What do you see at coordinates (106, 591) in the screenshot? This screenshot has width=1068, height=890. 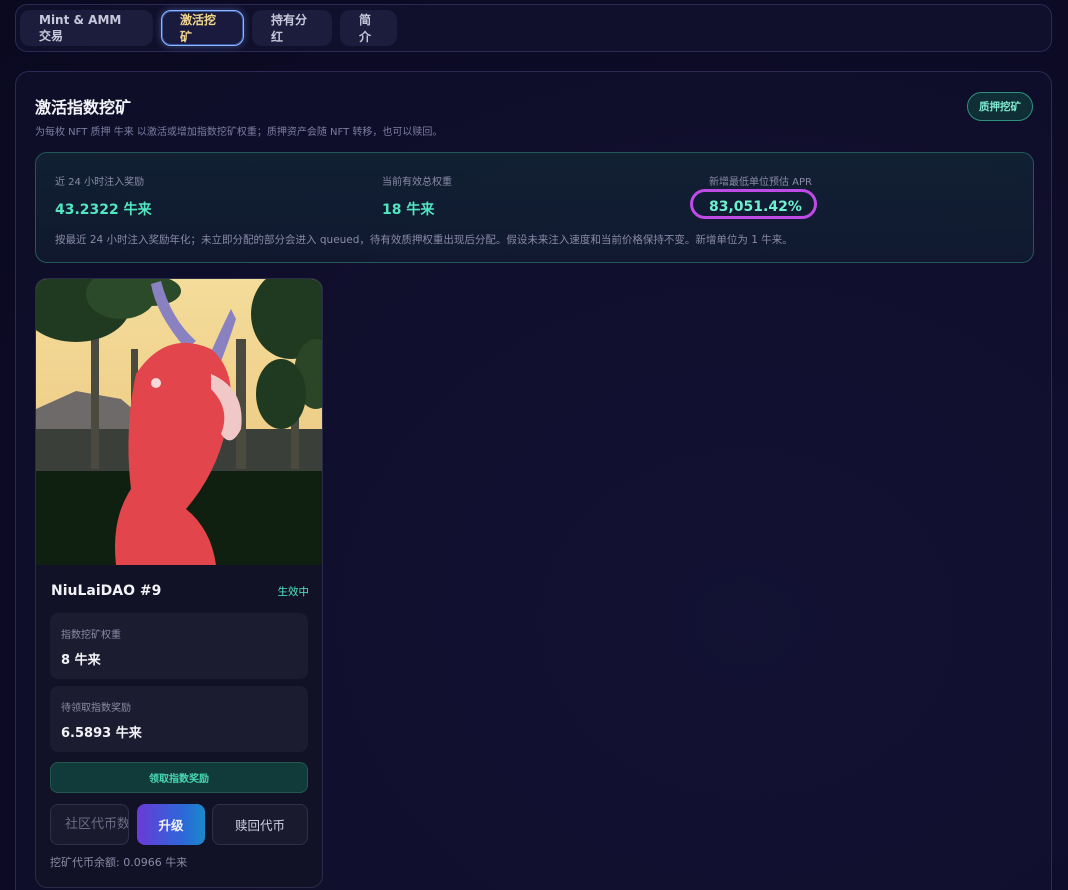 I see `nft-name: NiuLaiDAO #9` at bounding box center [106, 591].